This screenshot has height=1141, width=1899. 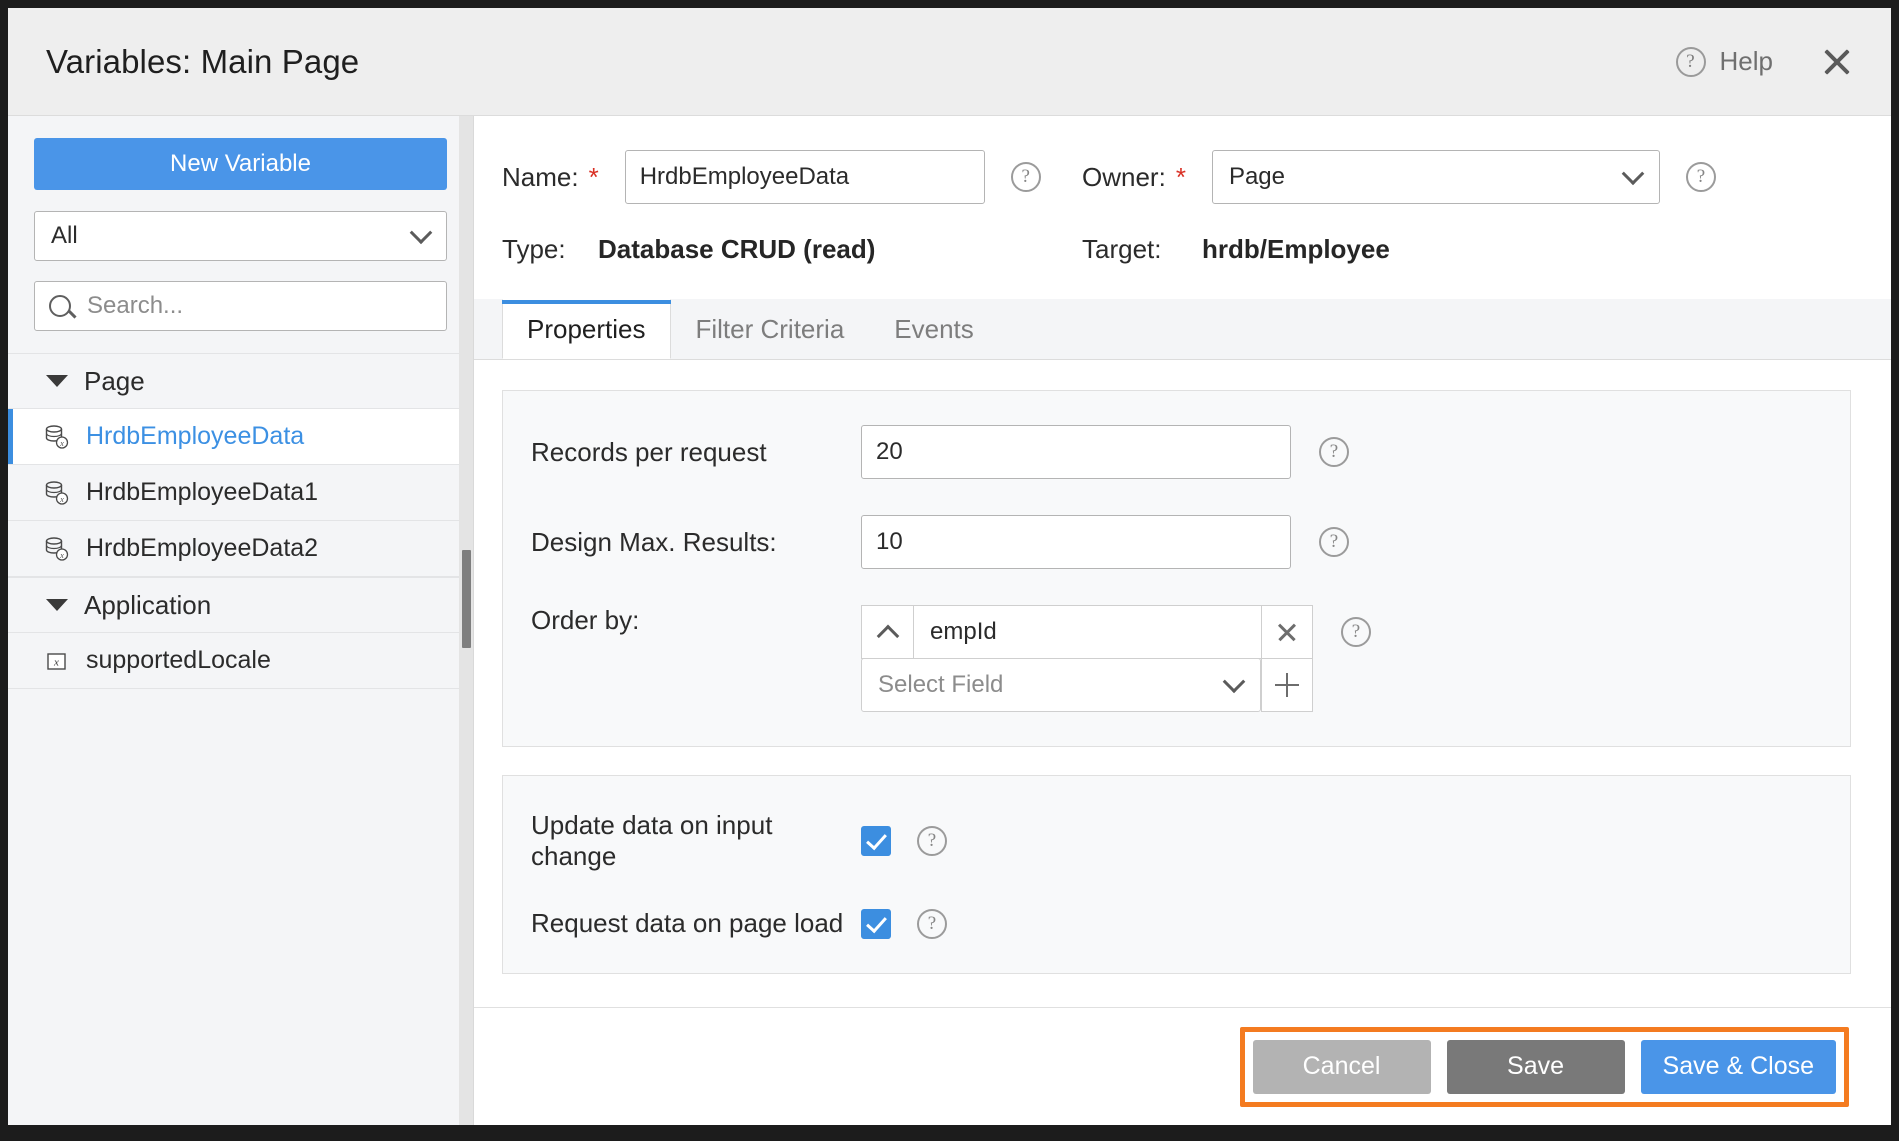 I want to click on tree-item-supportedlocale: x supportedLocale, so click(x=240, y=661).